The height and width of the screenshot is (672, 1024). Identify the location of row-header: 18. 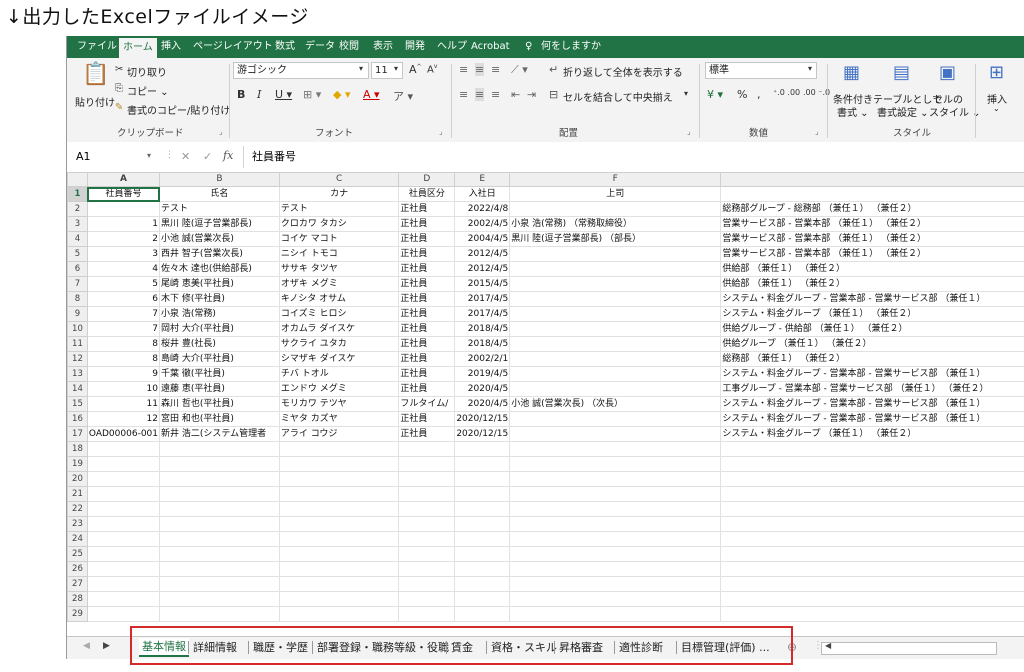
(77, 449).